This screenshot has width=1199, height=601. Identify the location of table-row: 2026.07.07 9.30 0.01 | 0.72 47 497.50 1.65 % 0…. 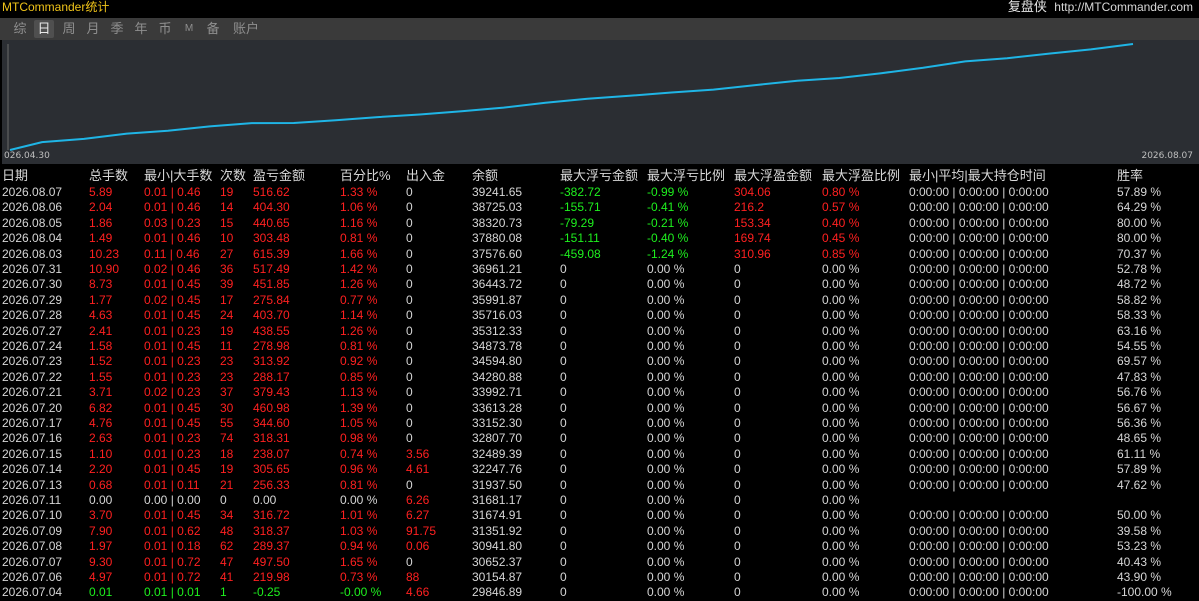
(599, 562).